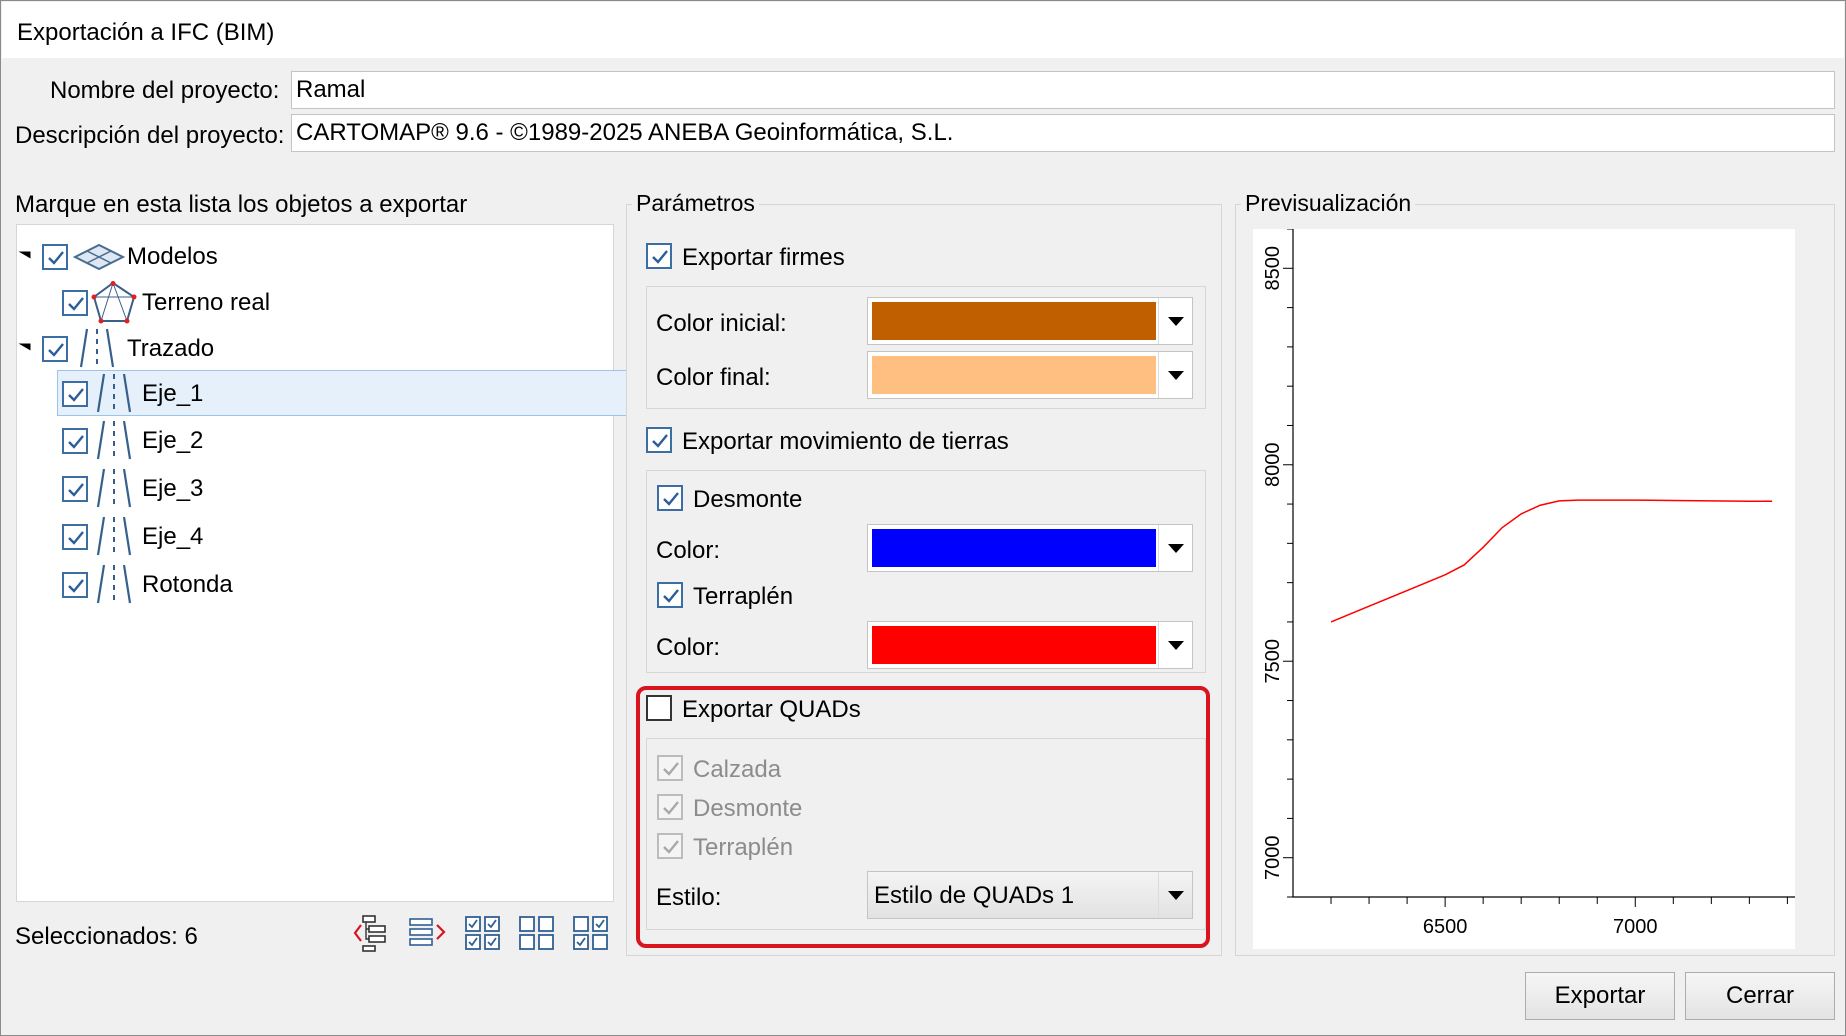  I want to click on tree-item-eje-1: Eje_1, so click(342, 393).